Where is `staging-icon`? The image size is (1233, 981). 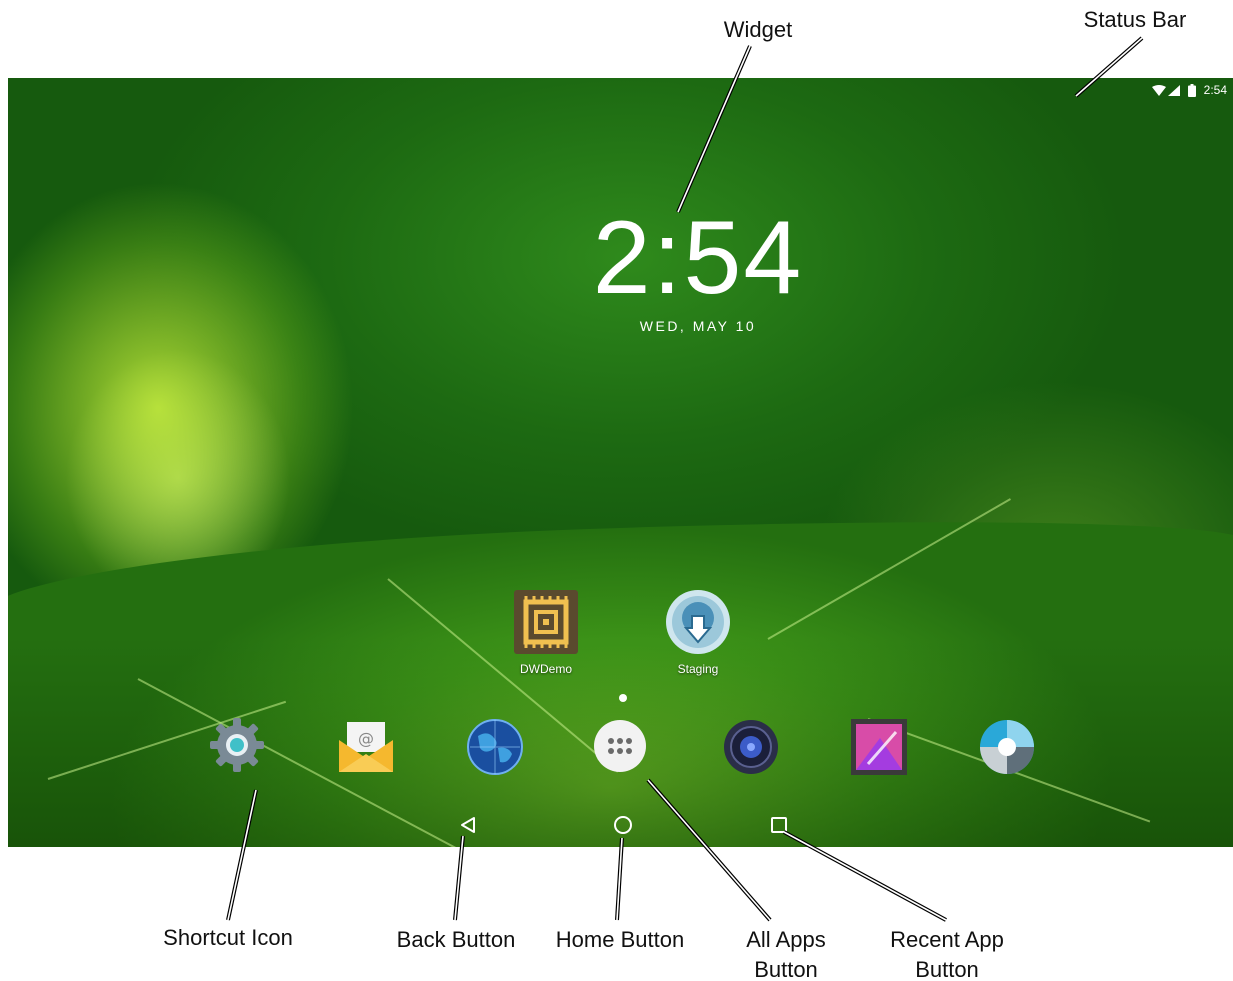
staging-icon is located at coordinates (698, 622).